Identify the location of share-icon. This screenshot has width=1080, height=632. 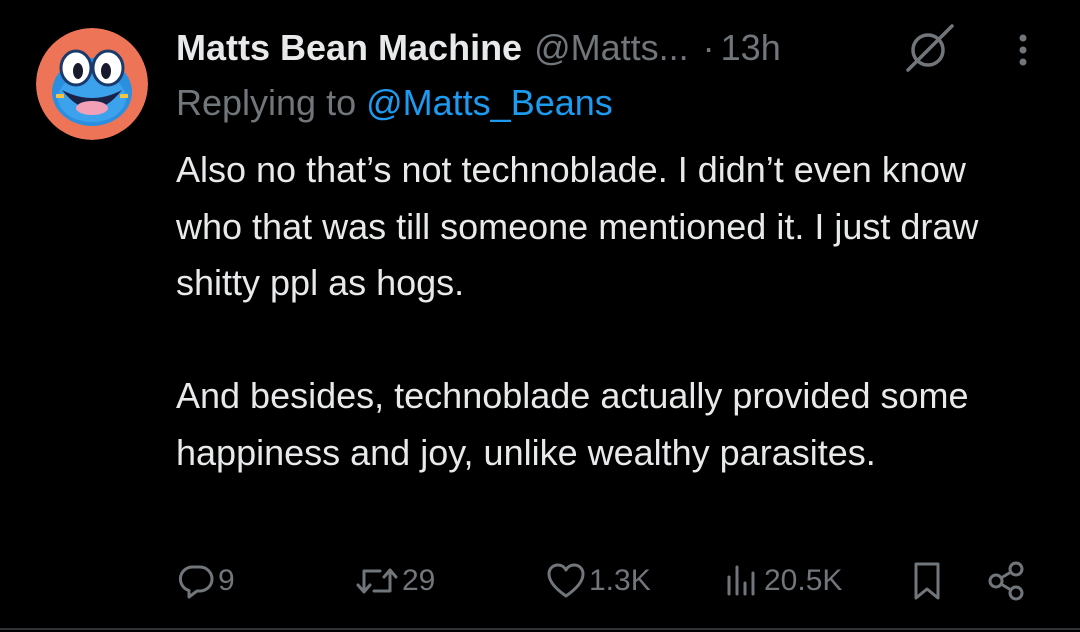
(1006, 581).